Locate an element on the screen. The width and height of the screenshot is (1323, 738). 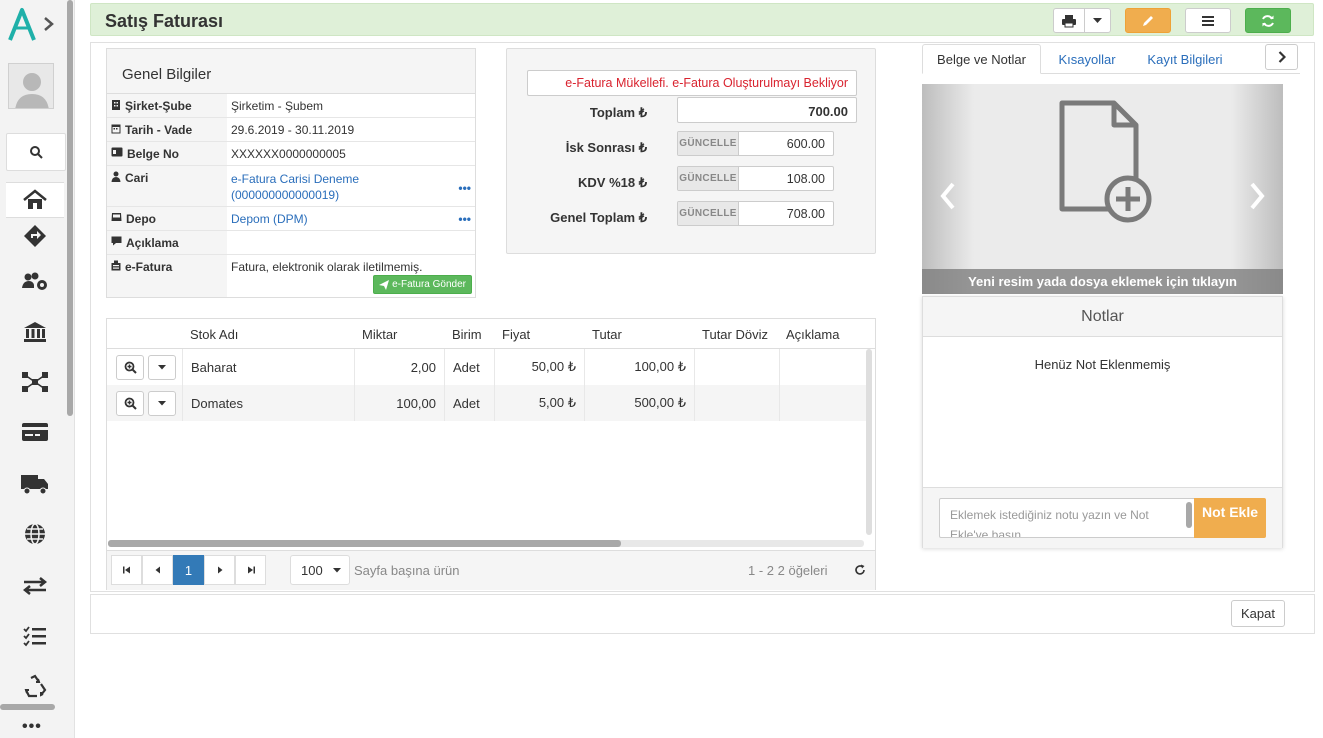
prev-page-icon is located at coordinates (157, 570).